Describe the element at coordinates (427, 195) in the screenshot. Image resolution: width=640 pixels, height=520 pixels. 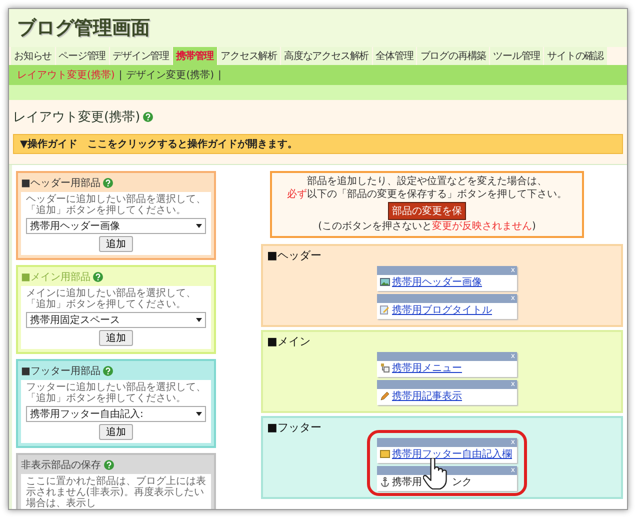
I see `notice-text: 必ず以下の「部品の変更を保存する」ボタンを押して下さい。` at that location.